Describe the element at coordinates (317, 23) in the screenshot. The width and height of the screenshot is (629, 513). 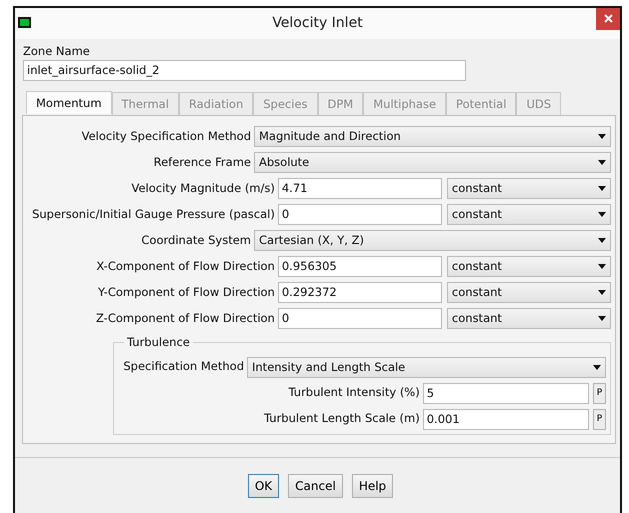
I see `window-title: Velocity Inlet` at that location.